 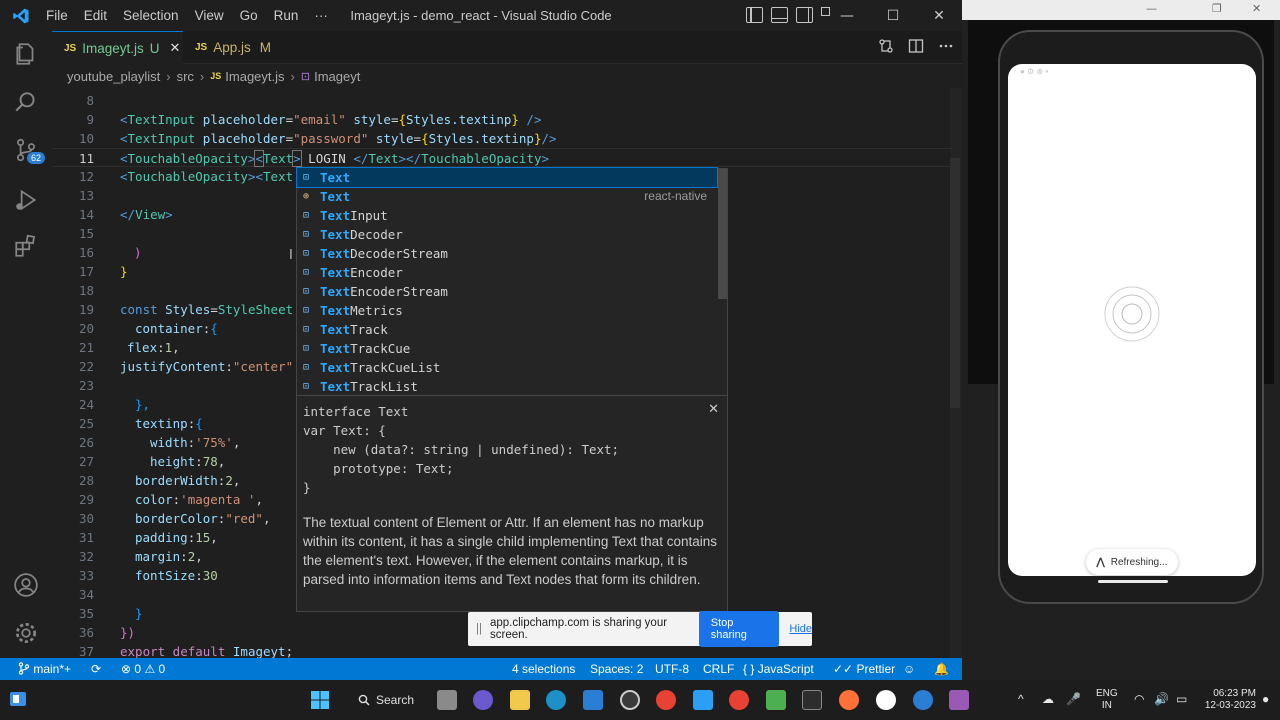 I want to click on whatsapp-icon, so click(x=886, y=700).